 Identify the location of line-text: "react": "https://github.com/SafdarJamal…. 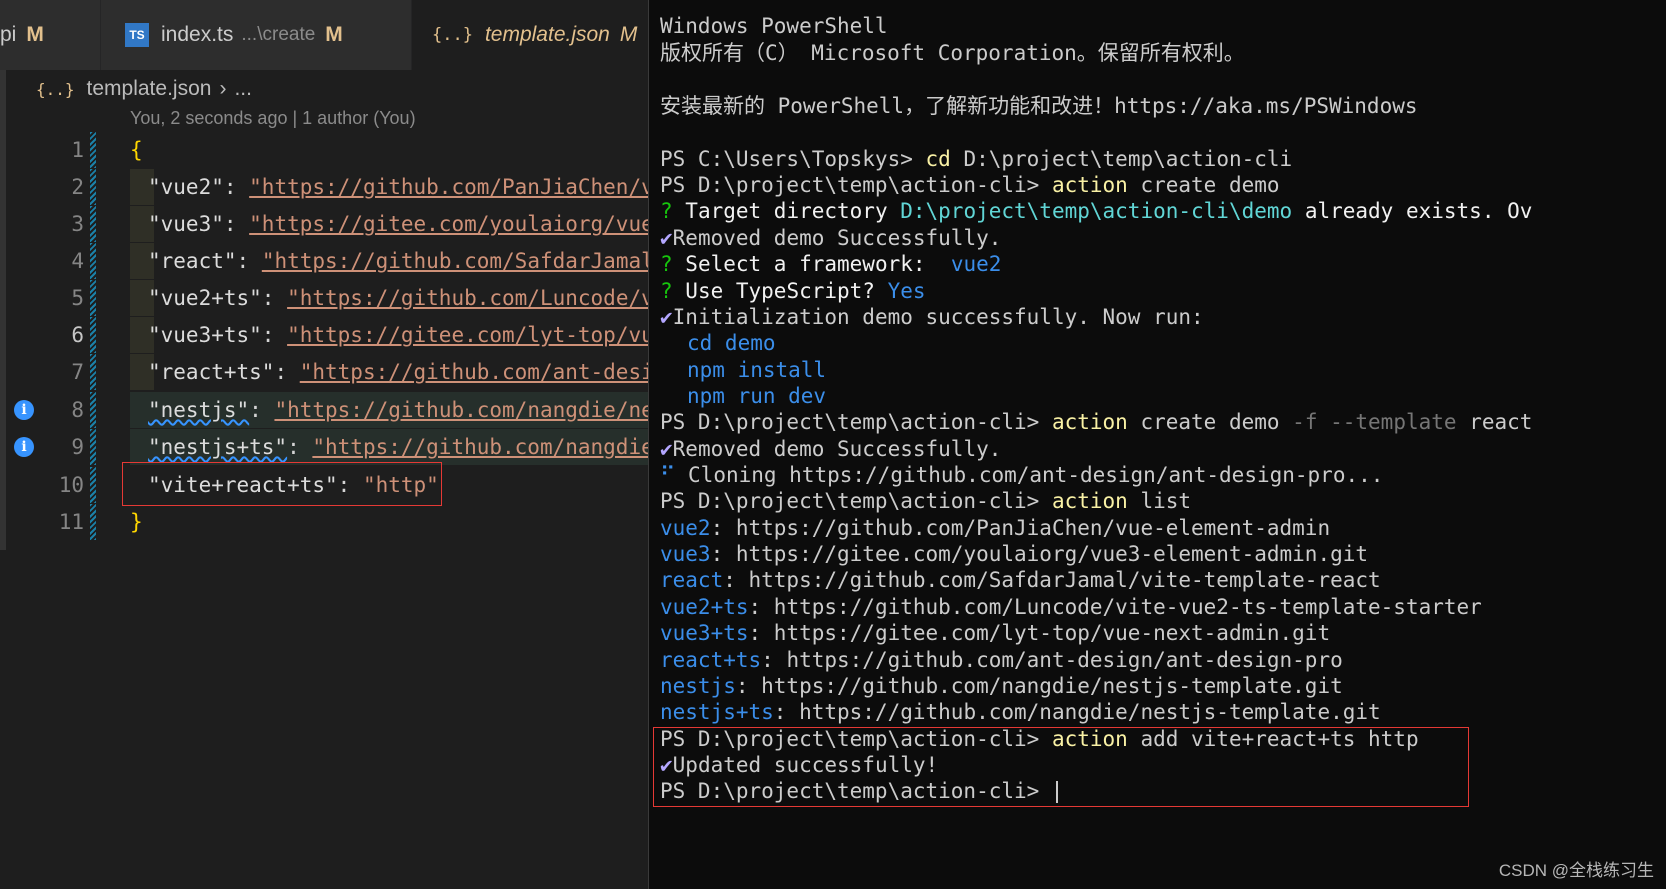
(414, 261).